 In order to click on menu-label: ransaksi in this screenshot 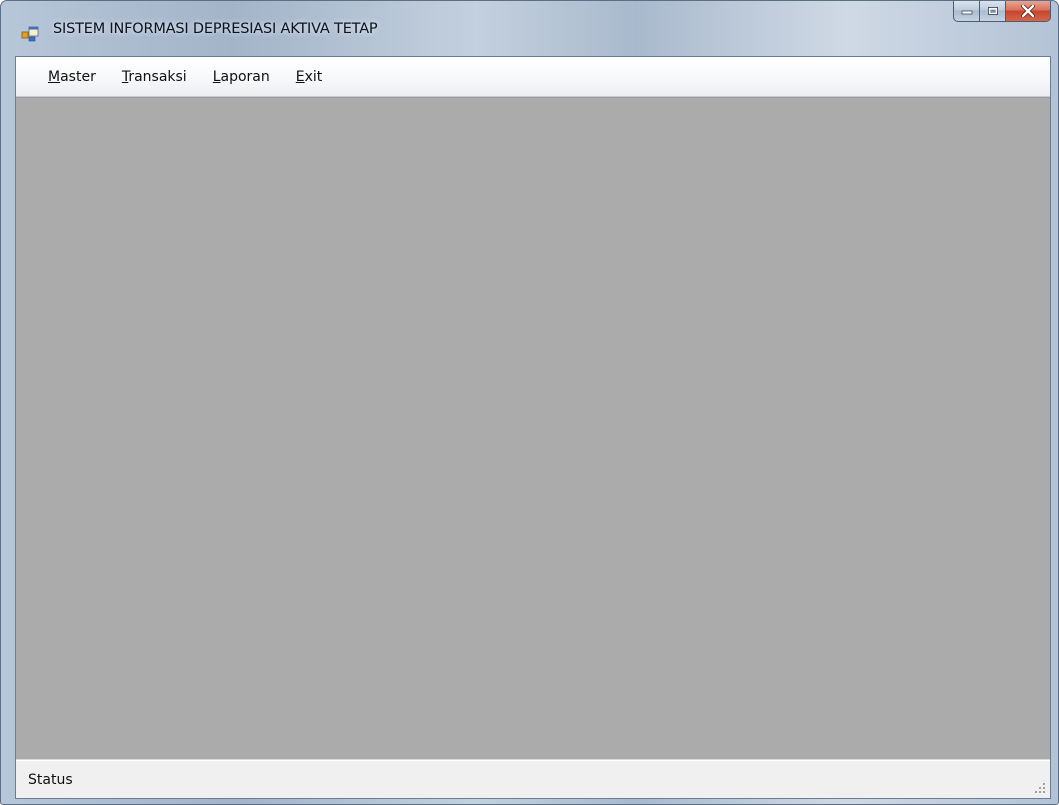, I will do `click(157, 76)`.